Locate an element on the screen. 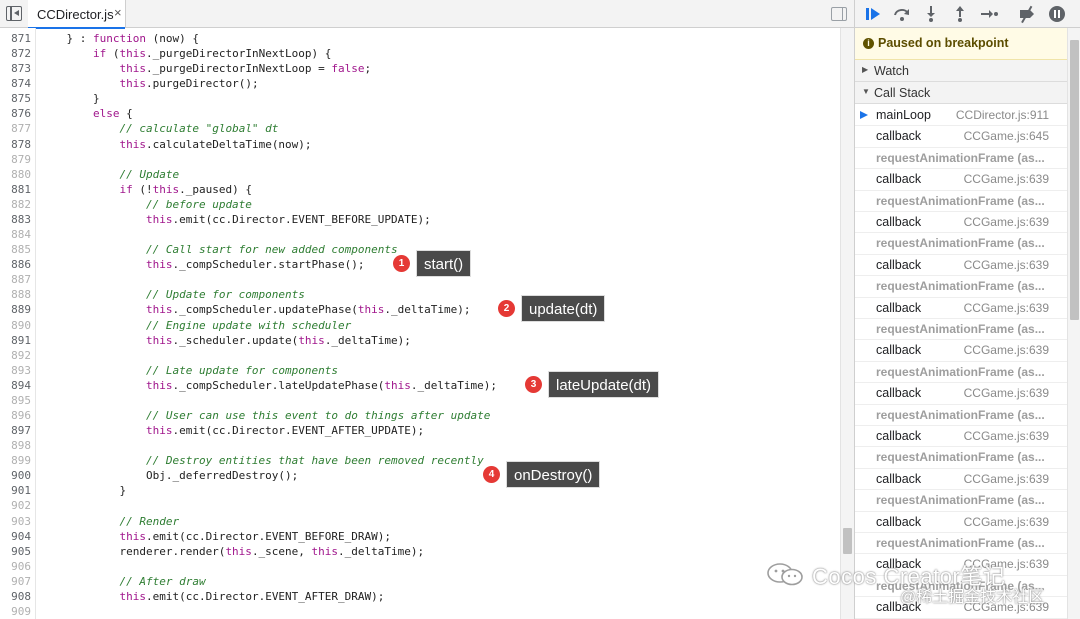 The height and width of the screenshot is (619, 1080). code-line: 876 else { is located at coordinates (420, 113).